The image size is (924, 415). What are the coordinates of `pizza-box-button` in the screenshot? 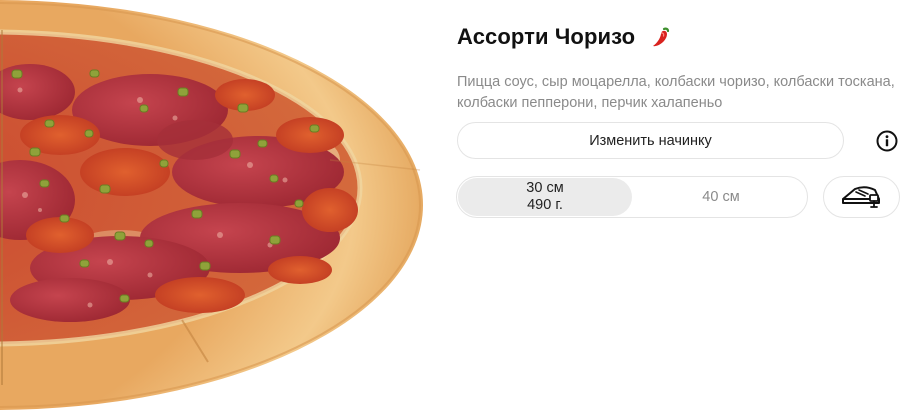 It's located at (861, 197).